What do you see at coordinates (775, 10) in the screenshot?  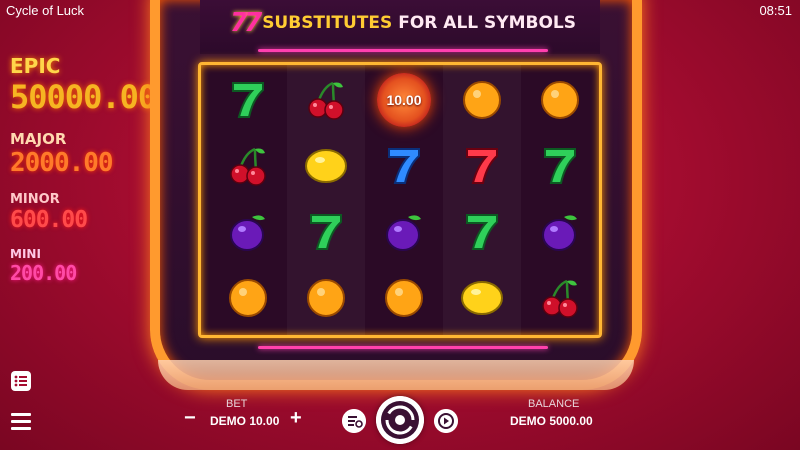 I see `status-clock: 08:51` at bounding box center [775, 10].